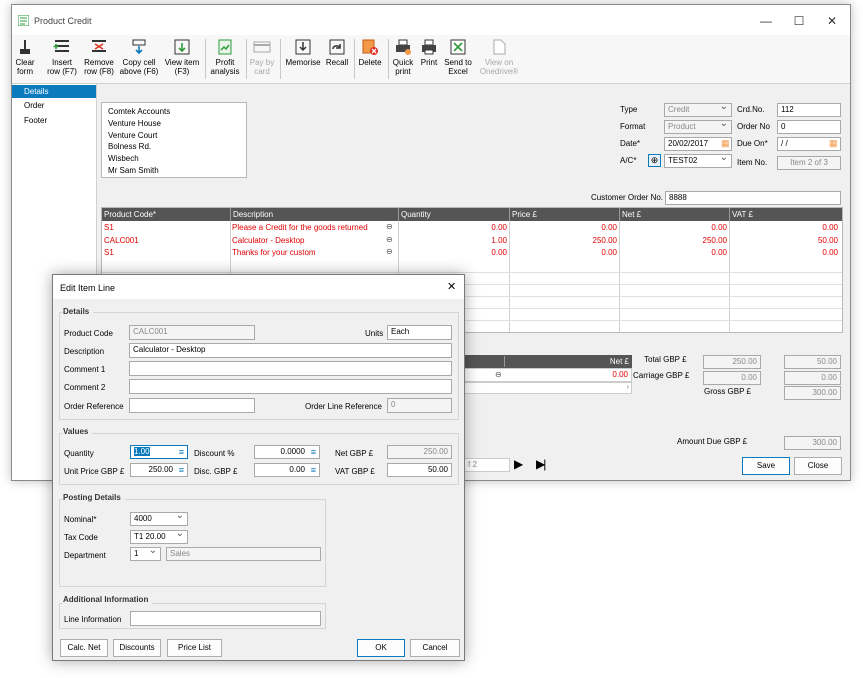  What do you see at coordinates (99, 59) in the screenshot?
I see `remove-row-button: Remove row (F8)` at bounding box center [99, 59].